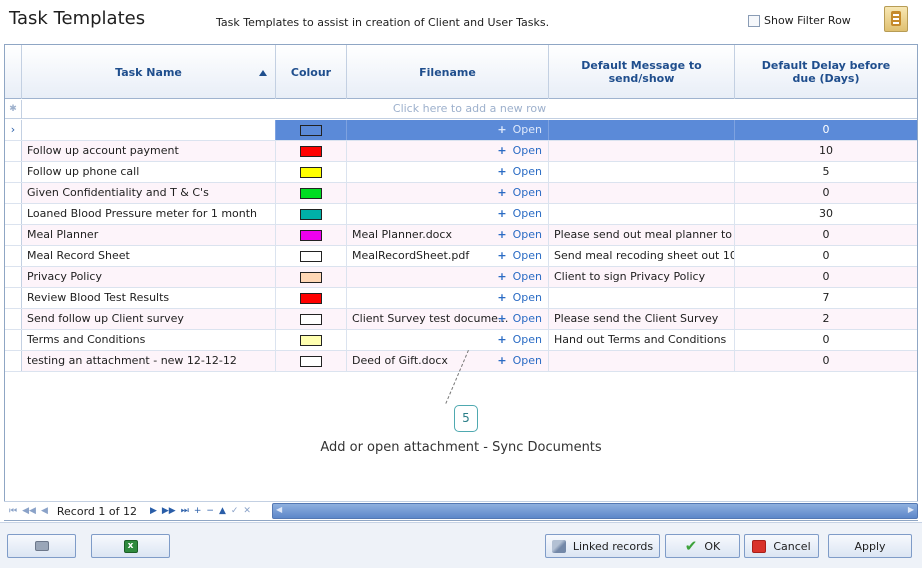 This screenshot has width=922, height=568. What do you see at coordinates (222, 511) in the screenshot?
I see `edit-record-icon: ▲` at bounding box center [222, 511].